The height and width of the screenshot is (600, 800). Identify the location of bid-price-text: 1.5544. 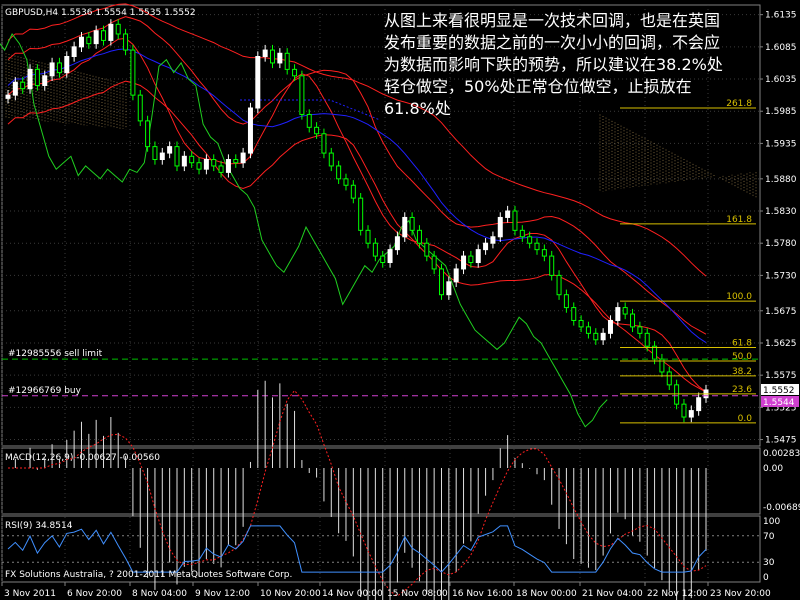
(779, 403).